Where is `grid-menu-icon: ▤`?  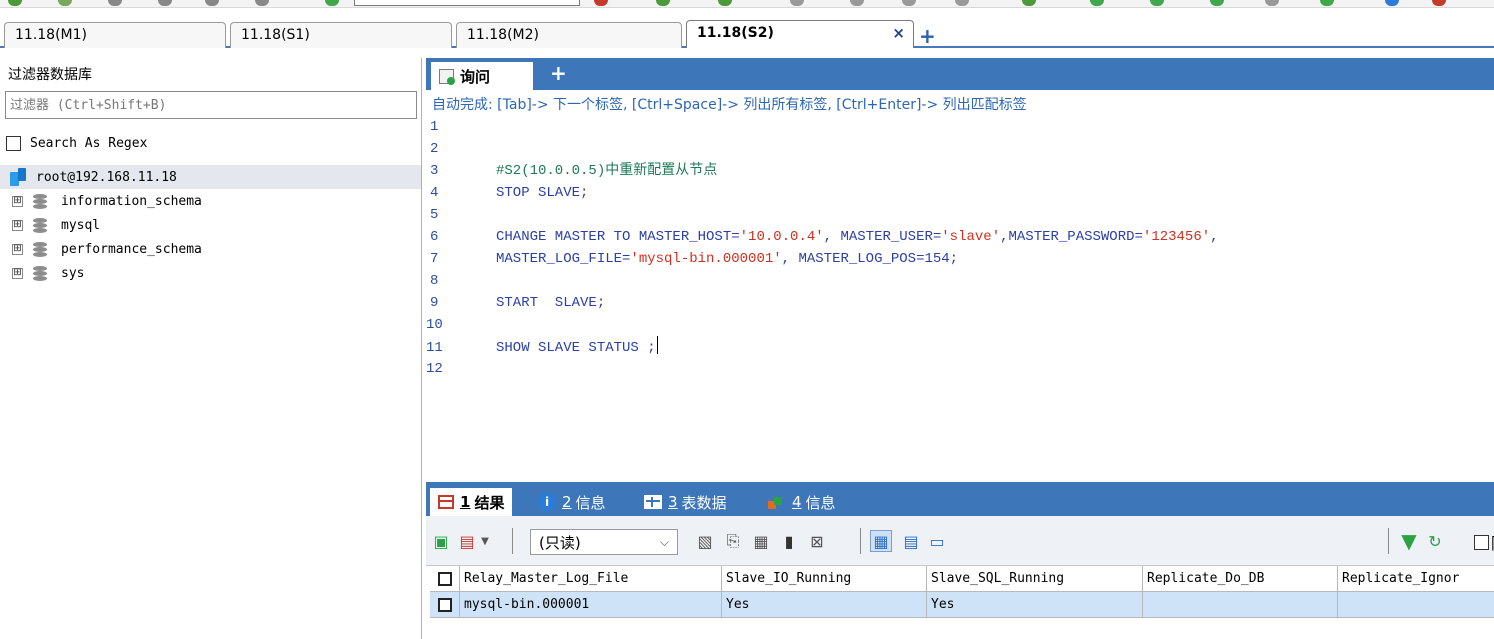
grid-menu-icon: ▤ is located at coordinates (467, 541).